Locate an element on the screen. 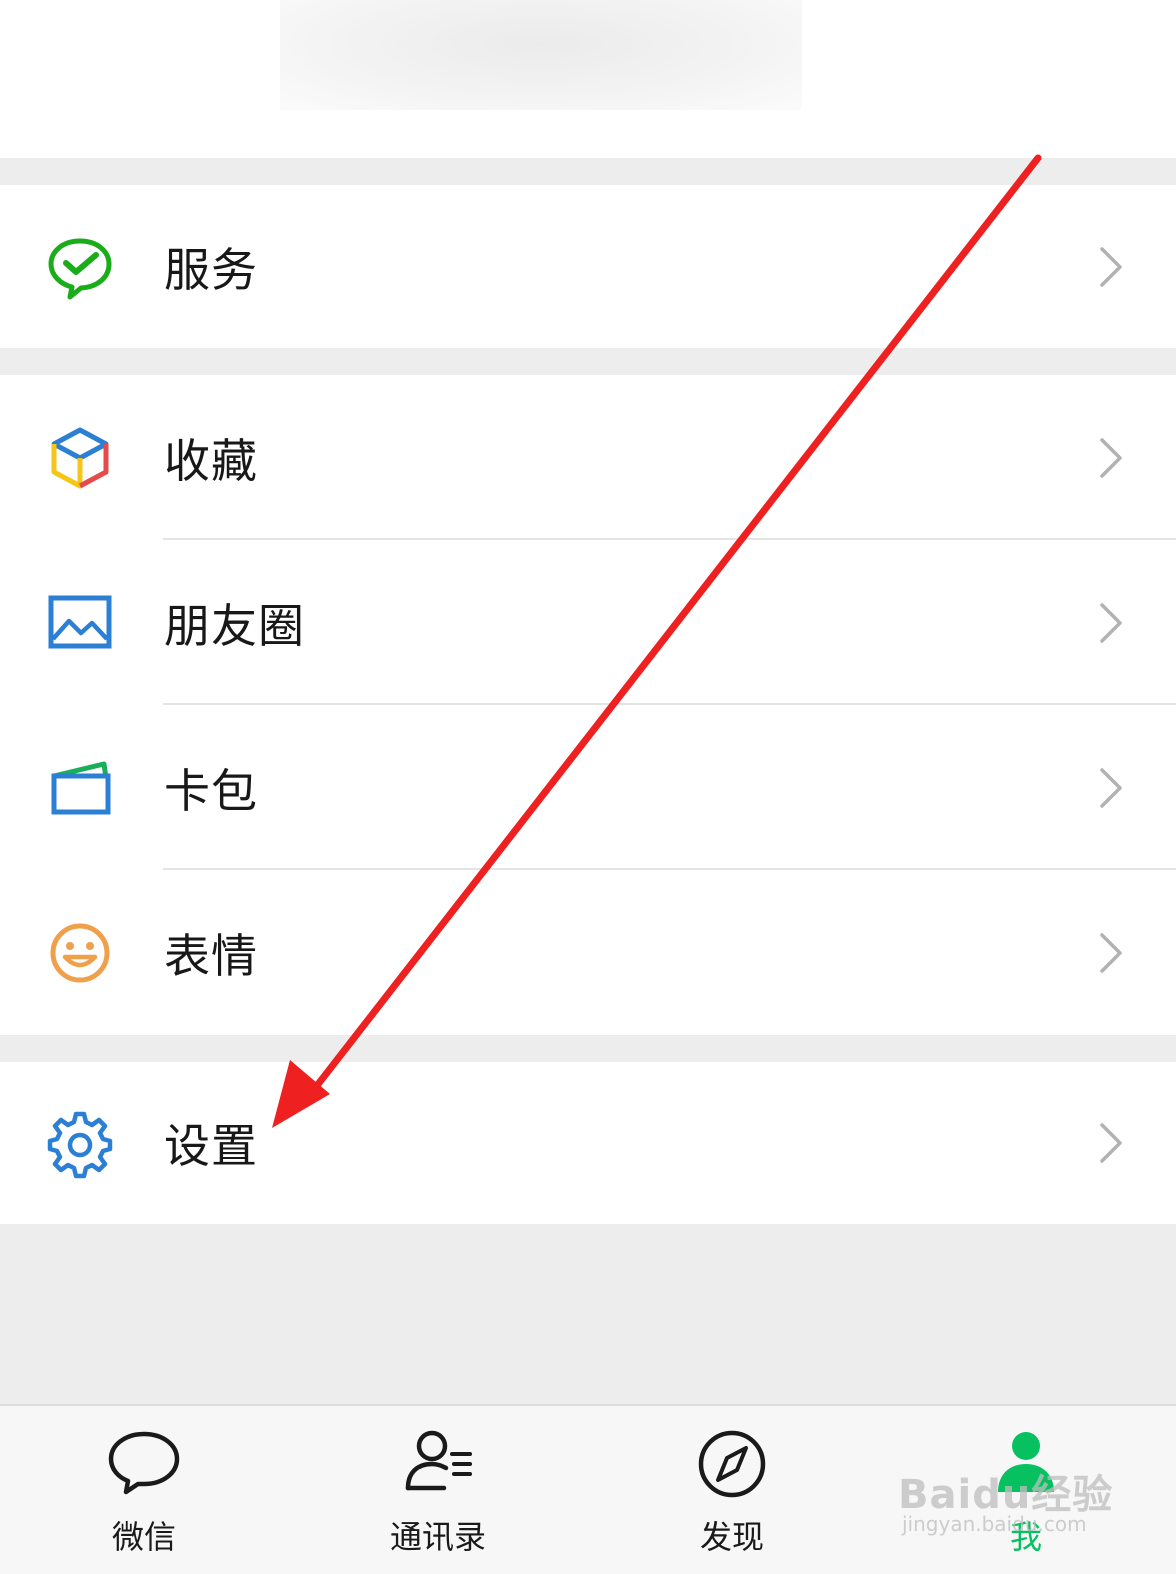 This screenshot has width=1176, height=1574. menu-item-favorites: 收藏 is located at coordinates (588, 457).